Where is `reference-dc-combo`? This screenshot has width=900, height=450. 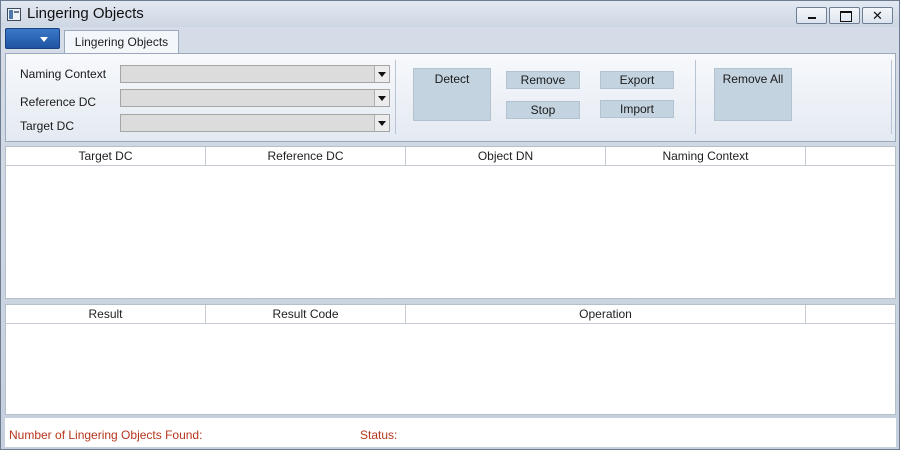 reference-dc-combo is located at coordinates (255, 98).